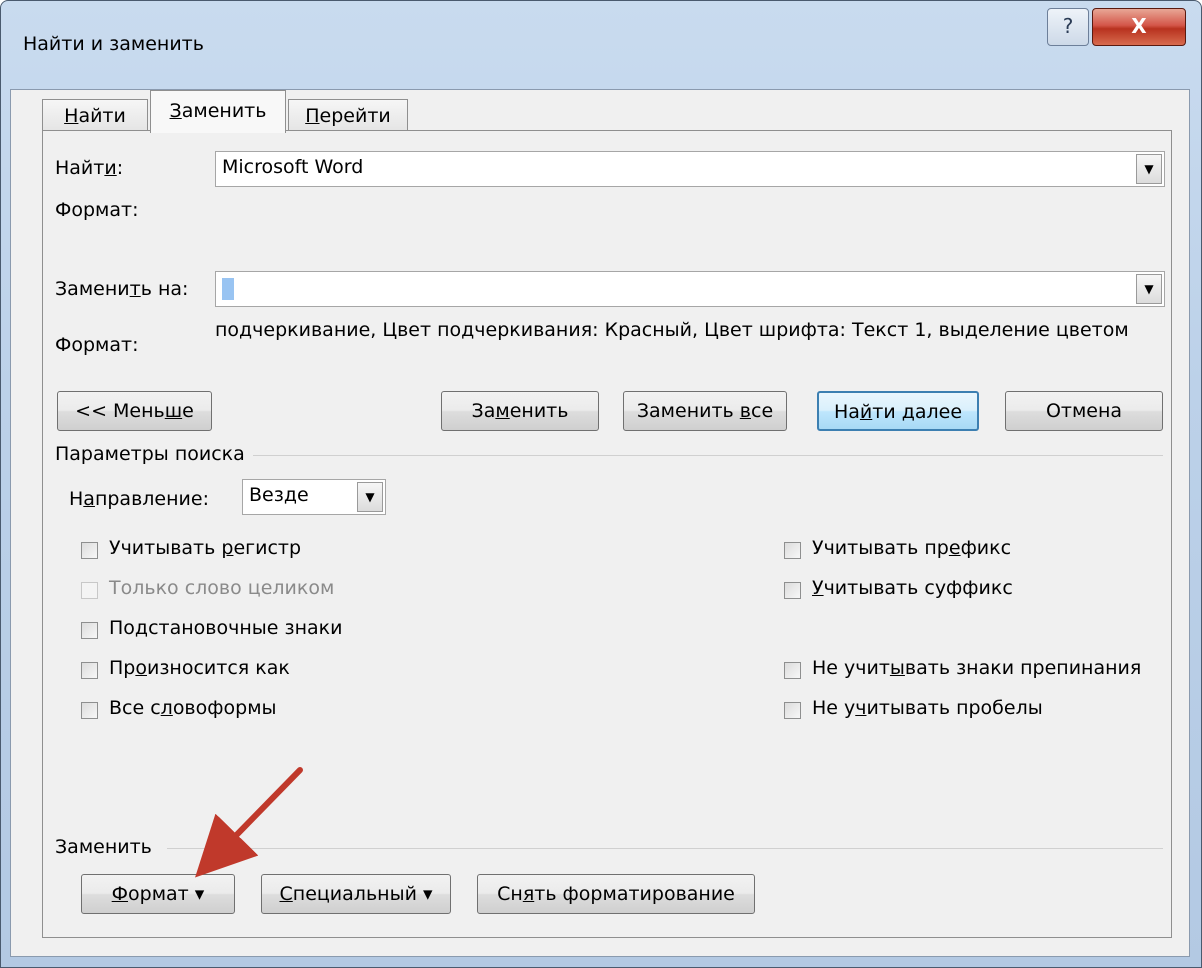  What do you see at coordinates (249, 822) in the screenshot?
I see `annotation-arrow-icon` at bounding box center [249, 822].